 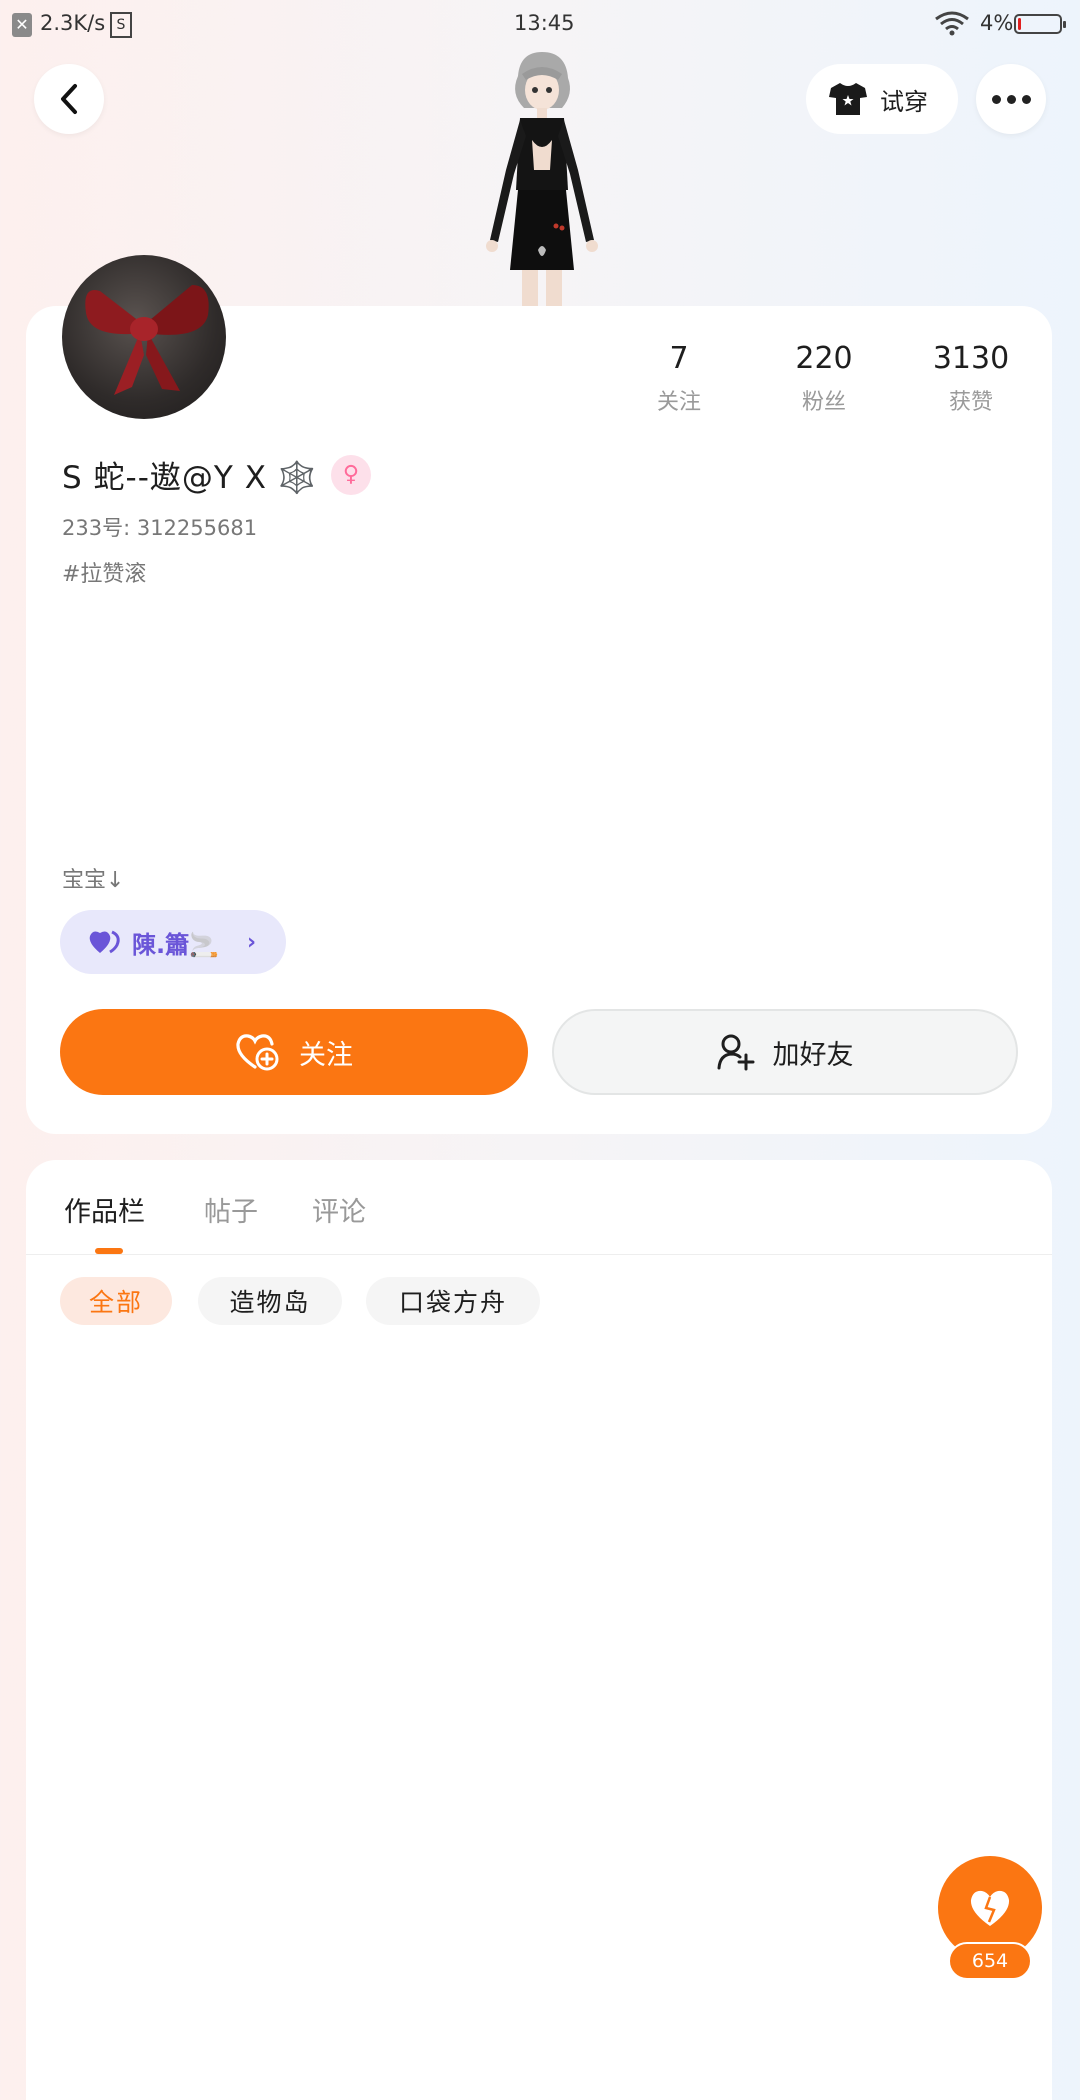 What do you see at coordinates (990, 1961) in the screenshot?
I see `like-count: 654` at bounding box center [990, 1961].